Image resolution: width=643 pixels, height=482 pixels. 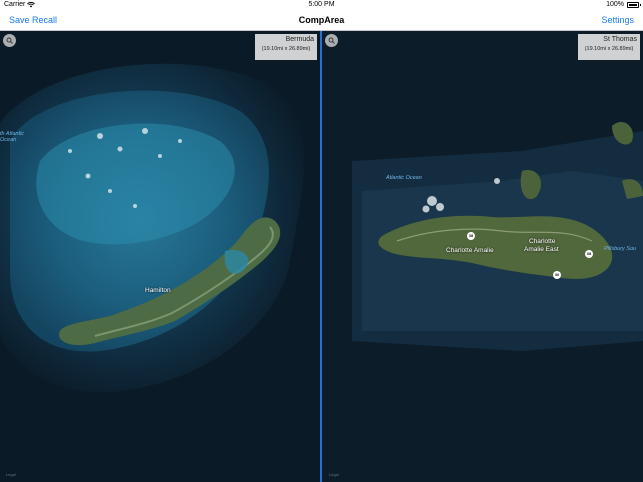 I want to click on right-location-info: St Thomas (19.10mi x 26.89mi), so click(x=609, y=47).